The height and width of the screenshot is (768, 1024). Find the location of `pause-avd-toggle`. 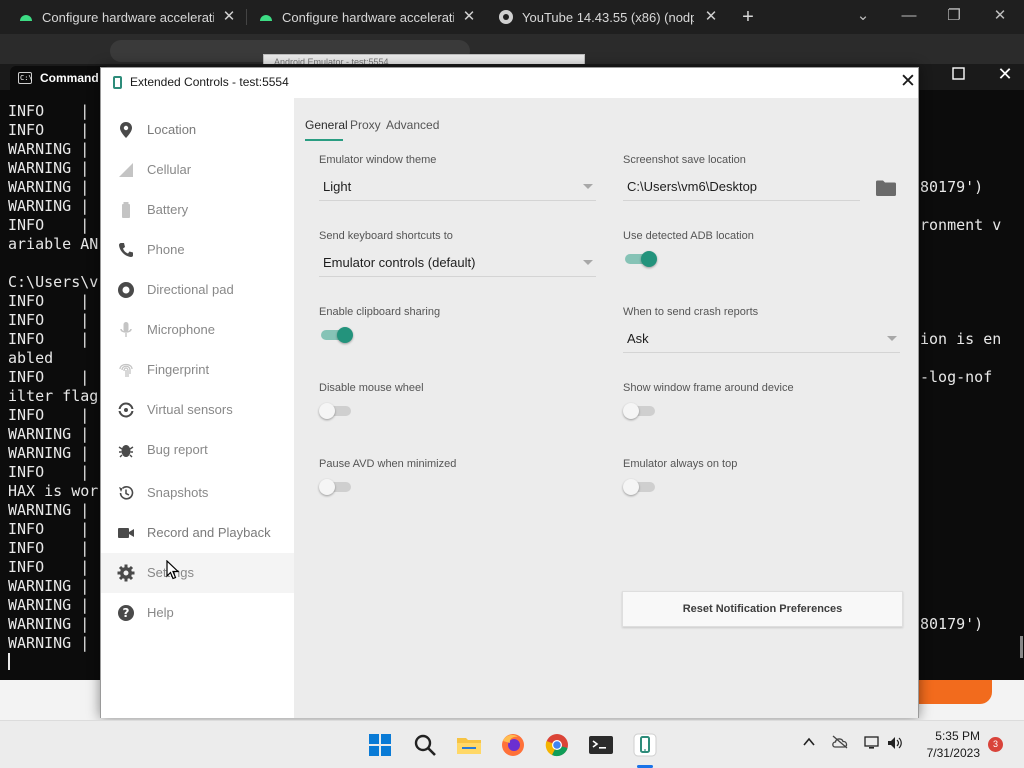

pause-avd-toggle is located at coordinates (337, 487).